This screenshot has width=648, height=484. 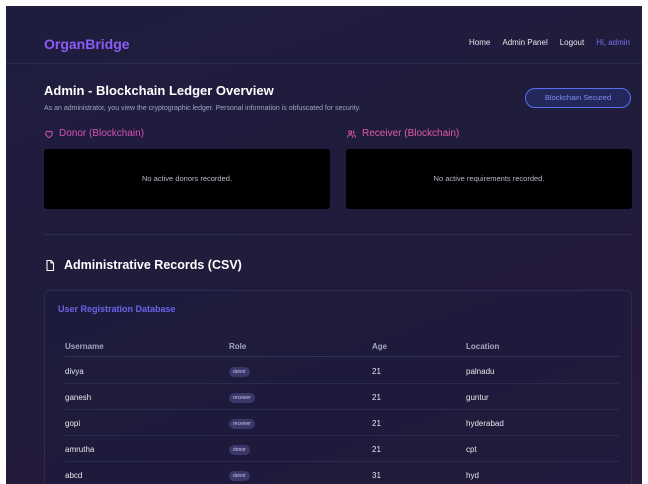 What do you see at coordinates (479, 42) in the screenshot?
I see `nav-link-home: Home` at bounding box center [479, 42].